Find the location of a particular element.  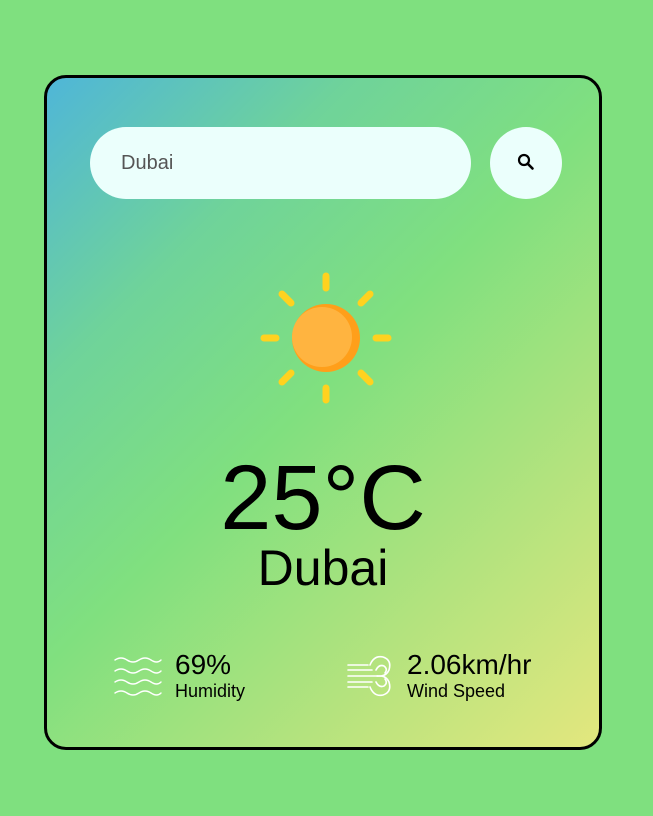

humidity-section: 69% Humidity is located at coordinates (179, 675).